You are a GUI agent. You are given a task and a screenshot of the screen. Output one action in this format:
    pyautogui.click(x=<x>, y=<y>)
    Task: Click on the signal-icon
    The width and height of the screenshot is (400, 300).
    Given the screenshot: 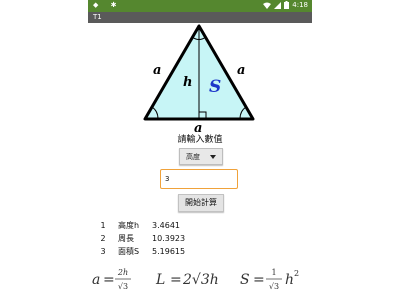 What is the action you would take?
    pyautogui.click(x=278, y=5)
    